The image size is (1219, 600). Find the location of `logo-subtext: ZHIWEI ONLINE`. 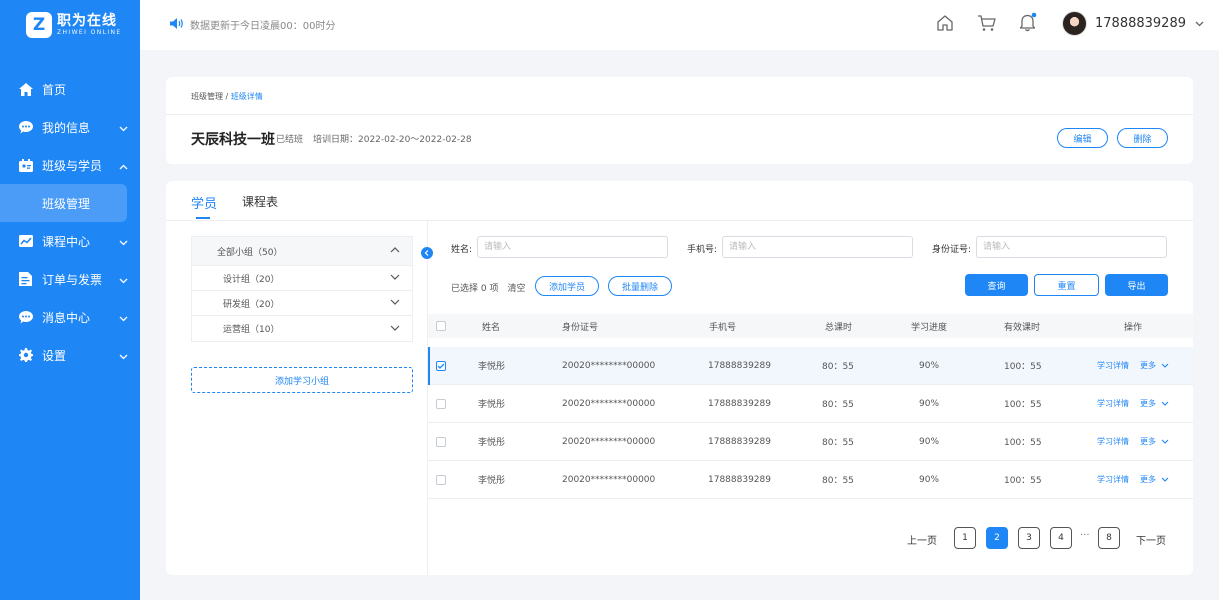

logo-subtext: ZHIWEI ONLINE is located at coordinates (89, 32).